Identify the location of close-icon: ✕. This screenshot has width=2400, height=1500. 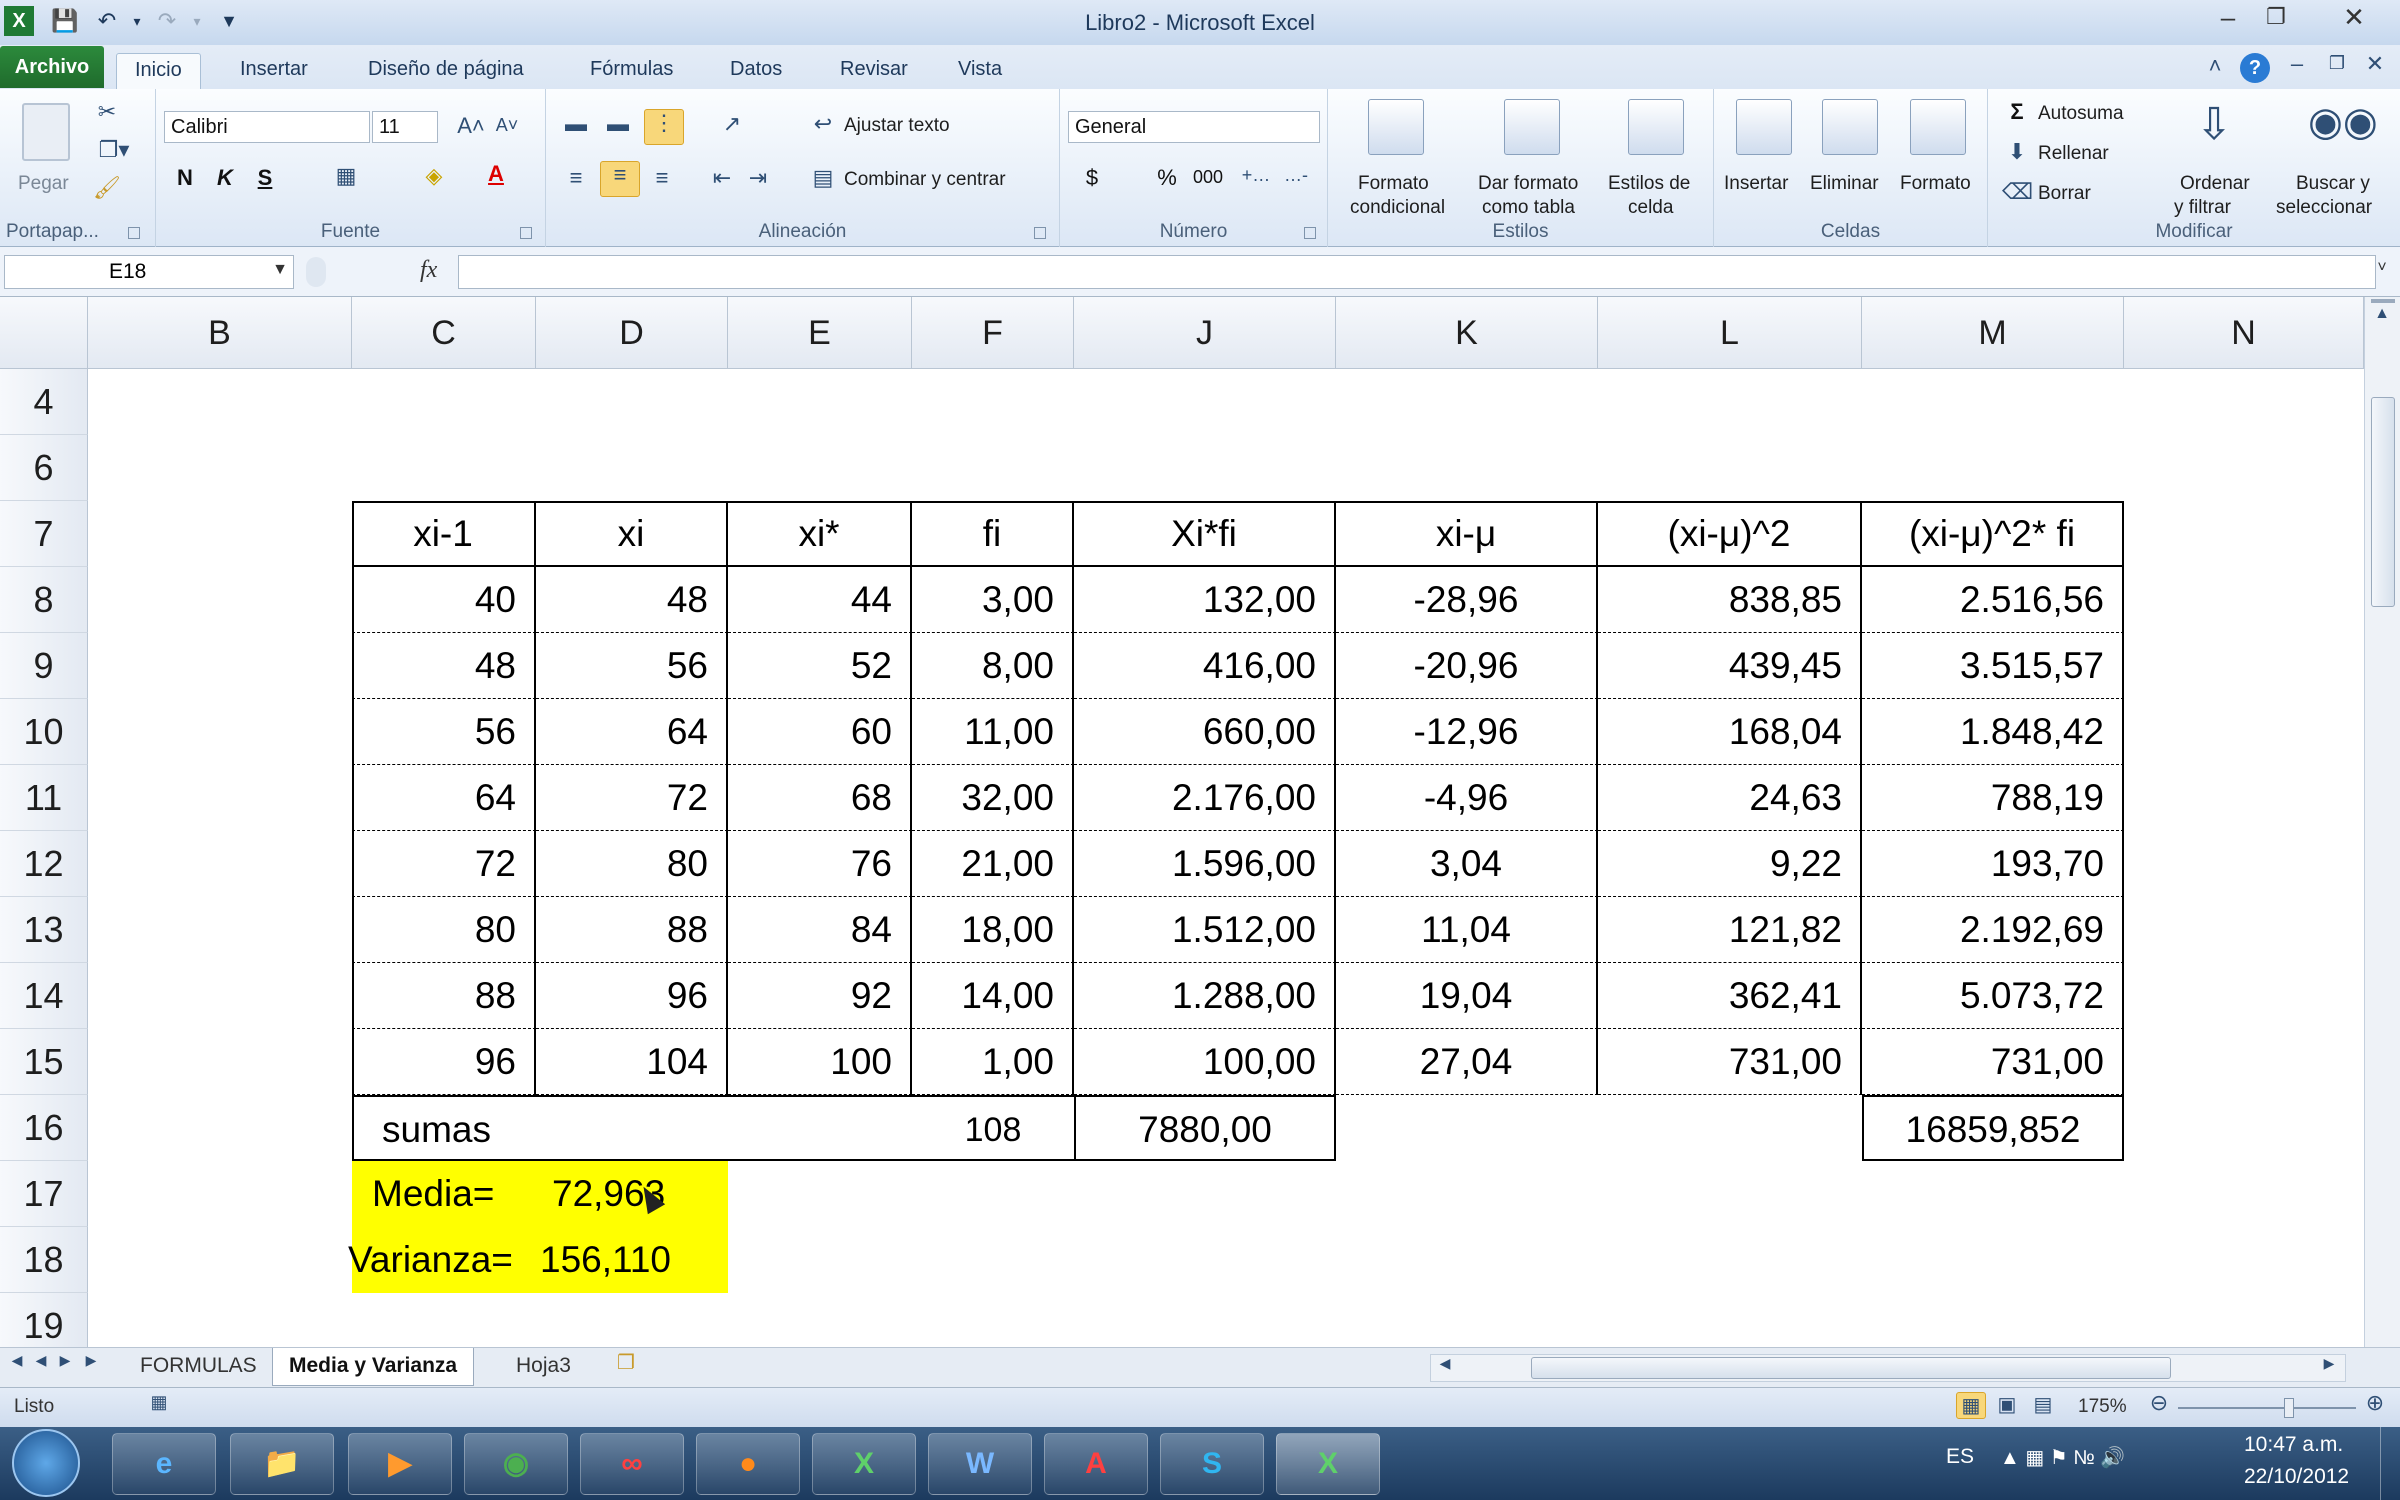
(2354, 17).